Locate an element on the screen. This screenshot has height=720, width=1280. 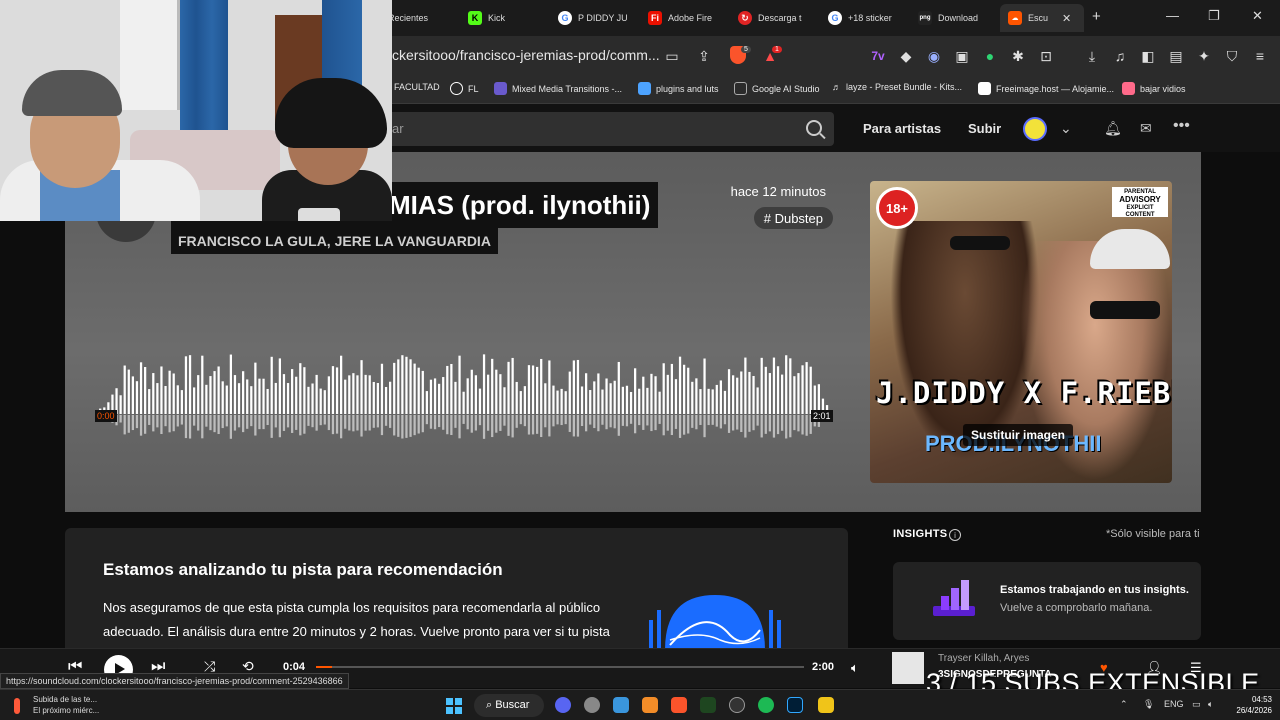
spotify-app-icon is located at coordinates (766, 705).